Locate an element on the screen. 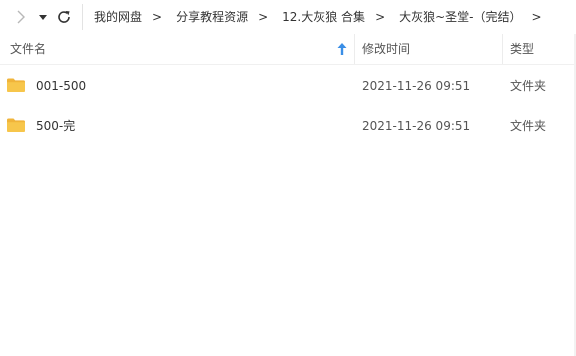  breadcrumb-item-my-drive: 我的网盘 is located at coordinates (116, 17).